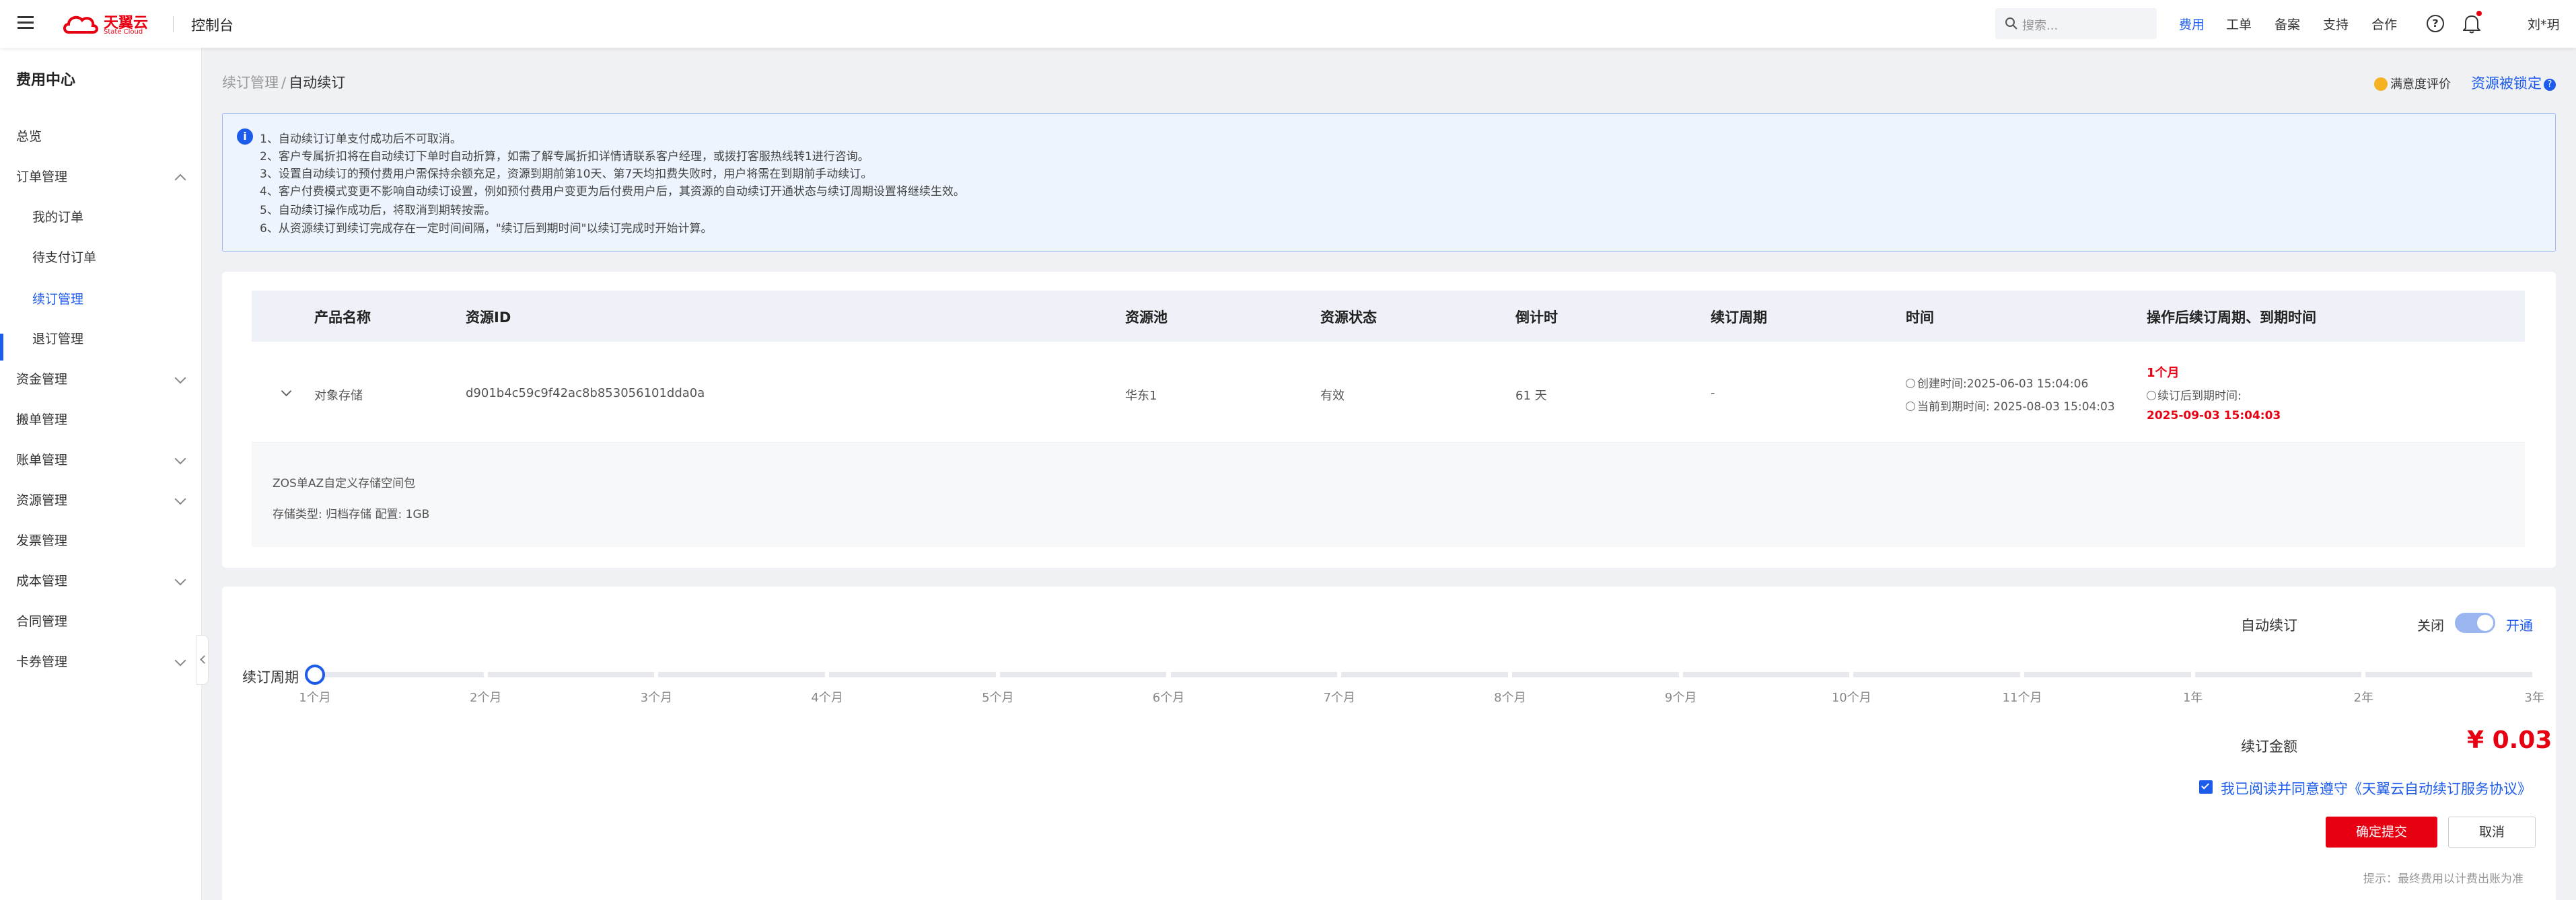 The image size is (2576, 900). I want to click on sidebar-item-renewal: 续订管理, so click(116, 299).